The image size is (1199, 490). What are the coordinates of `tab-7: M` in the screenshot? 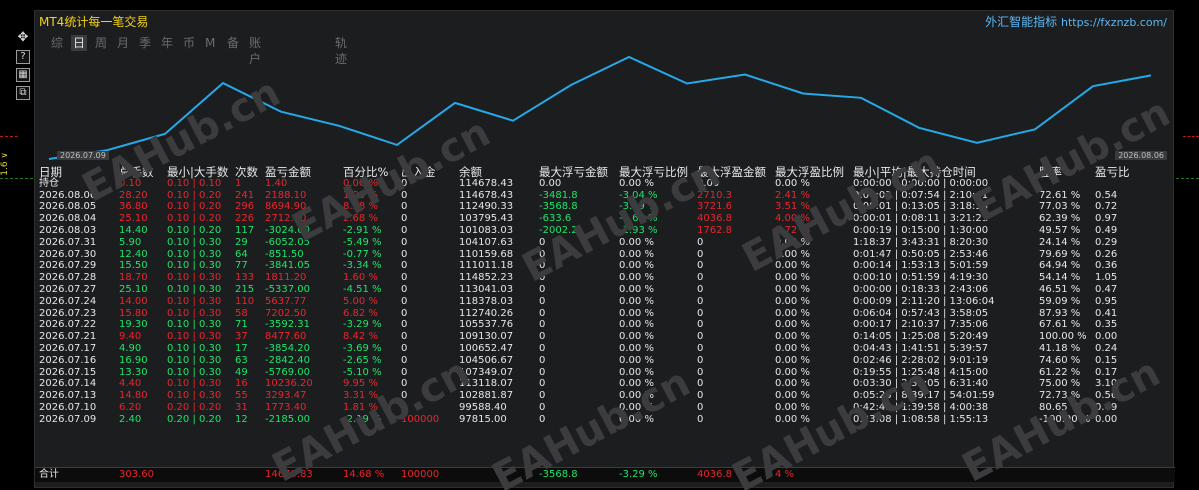 It's located at (210, 43).